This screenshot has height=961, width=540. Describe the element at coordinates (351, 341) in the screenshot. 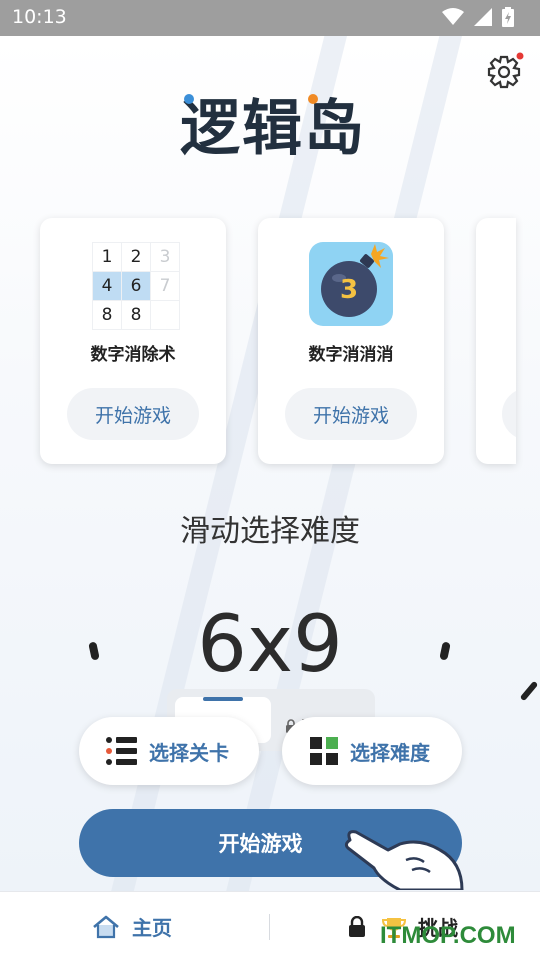

I see `game-card-number-match: 3 数字消消消 开始游戏` at that location.